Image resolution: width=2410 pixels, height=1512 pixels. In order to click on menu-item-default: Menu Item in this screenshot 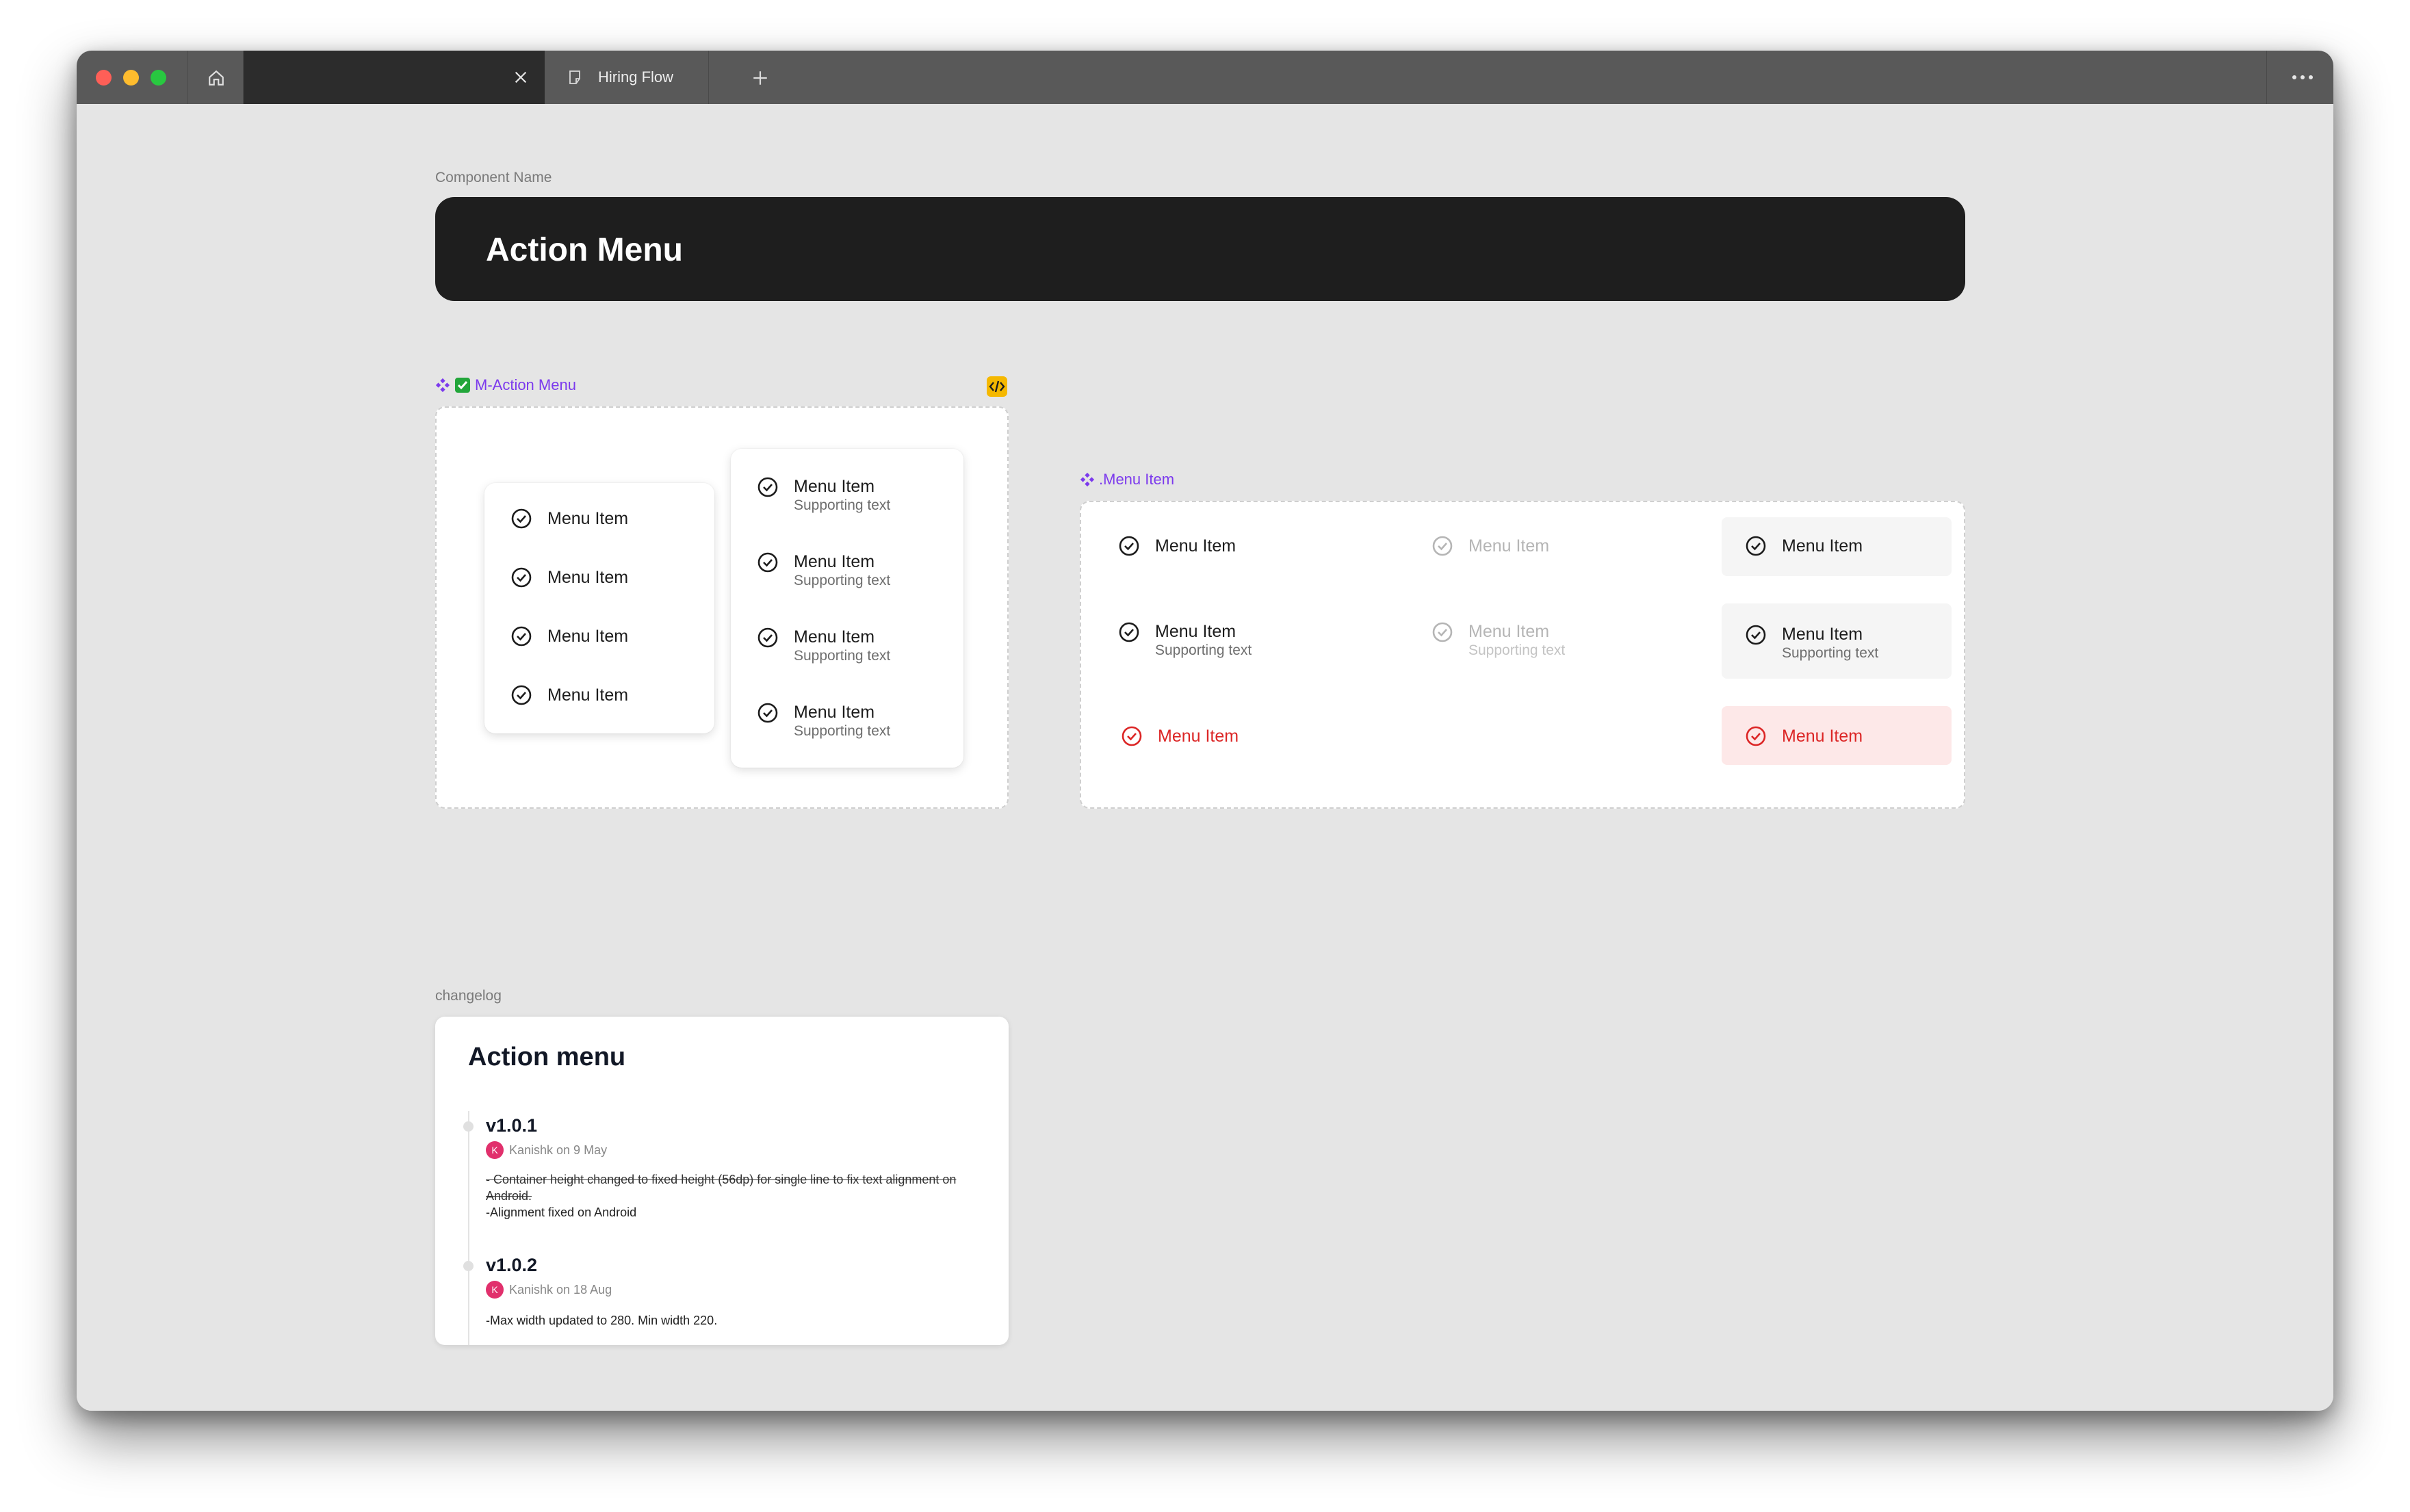, I will do `click(1177, 546)`.